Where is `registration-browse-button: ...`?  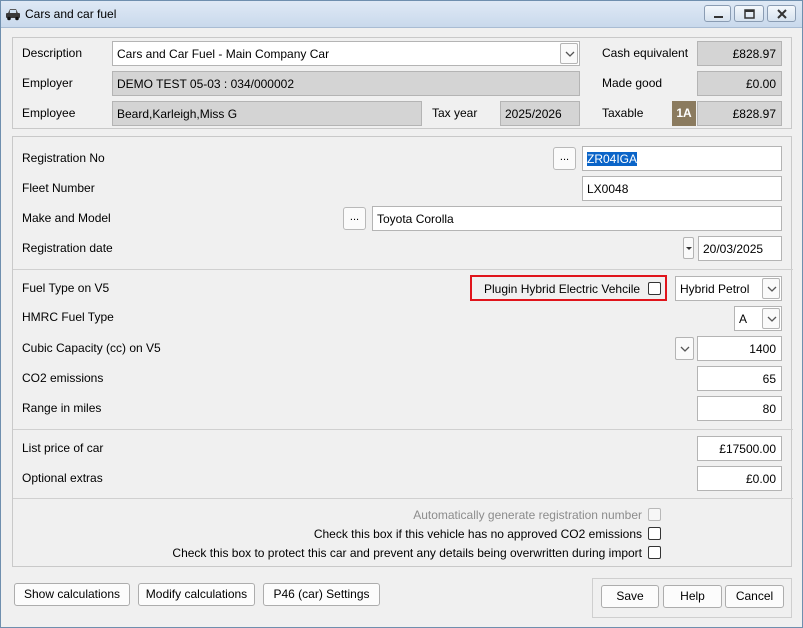
registration-browse-button: ... is located at coordinates (564, 158).